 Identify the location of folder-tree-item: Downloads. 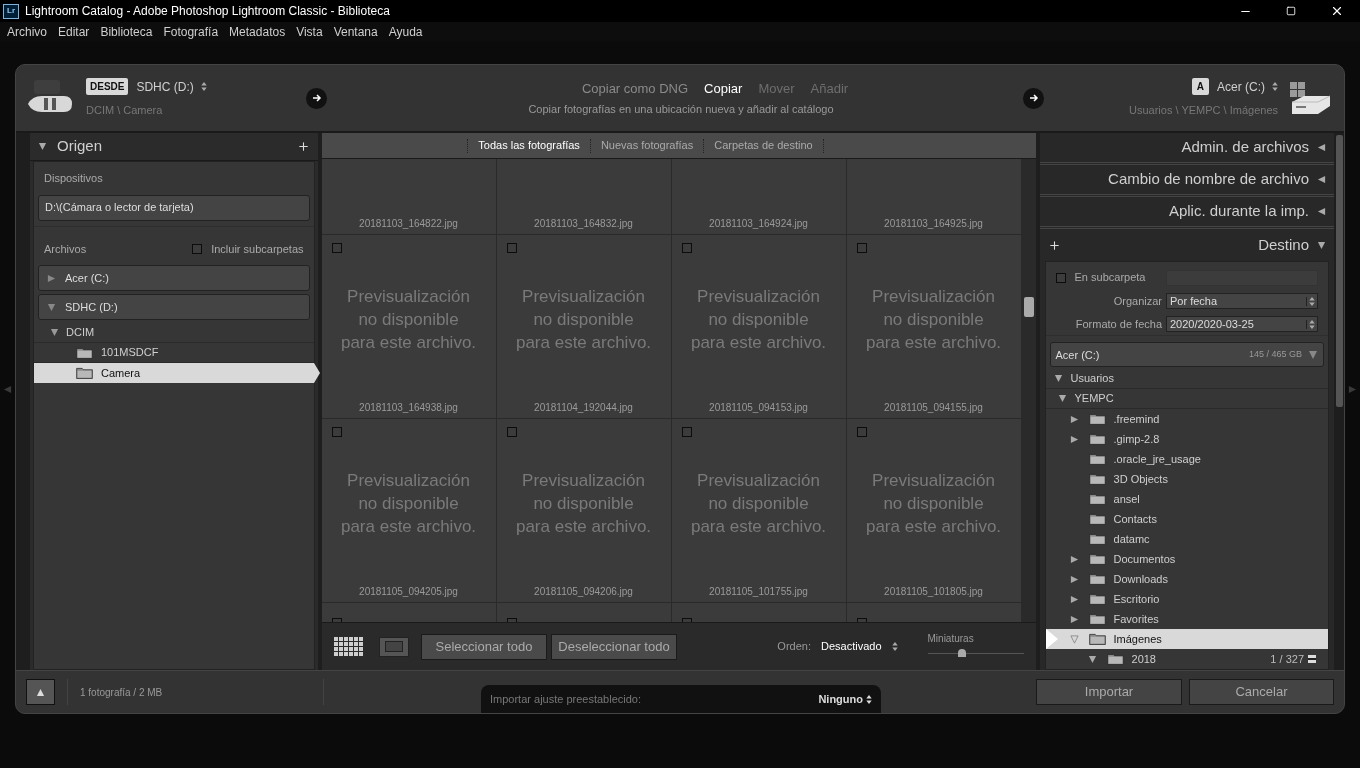
(1186, 579).